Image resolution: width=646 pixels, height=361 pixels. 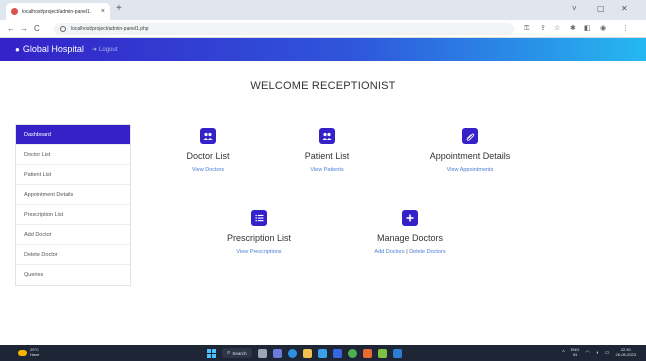 What do you see at coordinates (262, 353) in the screenshot?
I see `task-view-icon` at bounding box center [262, 353].